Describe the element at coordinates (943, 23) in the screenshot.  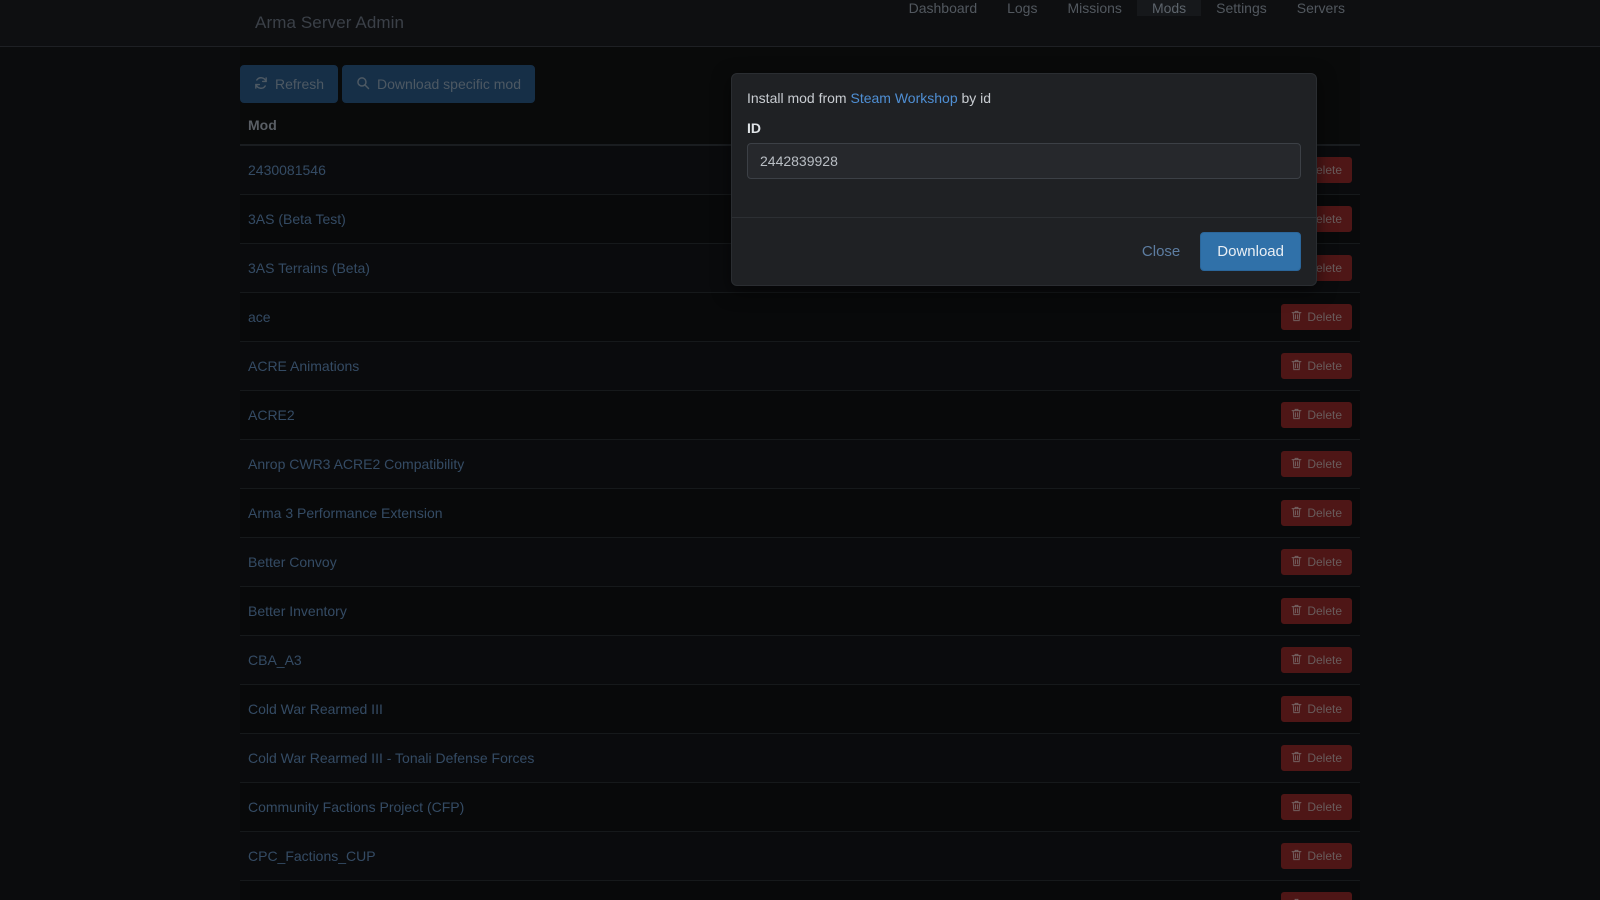
I see `nav-item-dashboard: Dashboard` at that location.